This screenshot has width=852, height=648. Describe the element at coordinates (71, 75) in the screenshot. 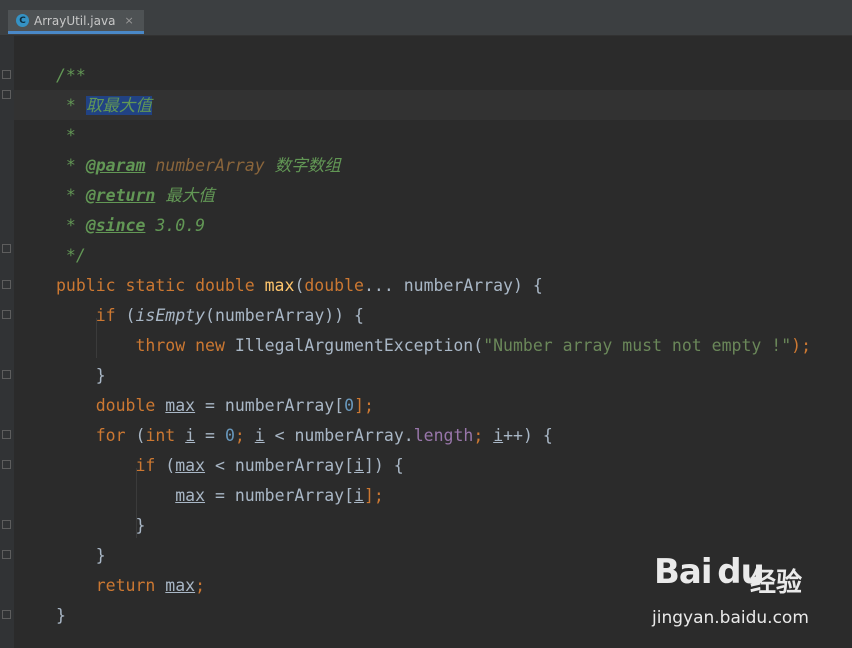

I see `code-line-1: /**` at that location.